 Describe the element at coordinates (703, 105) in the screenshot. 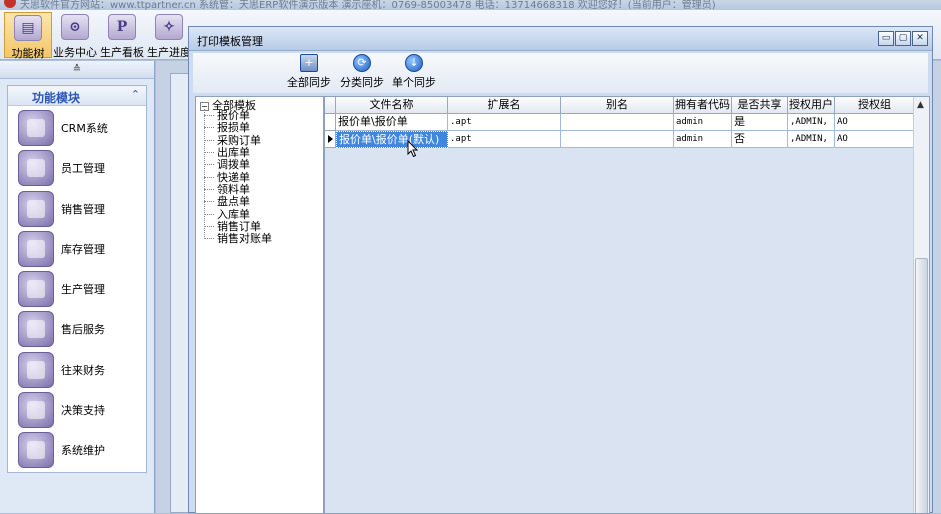

I see `column-header: 拥有者代码` at that location.